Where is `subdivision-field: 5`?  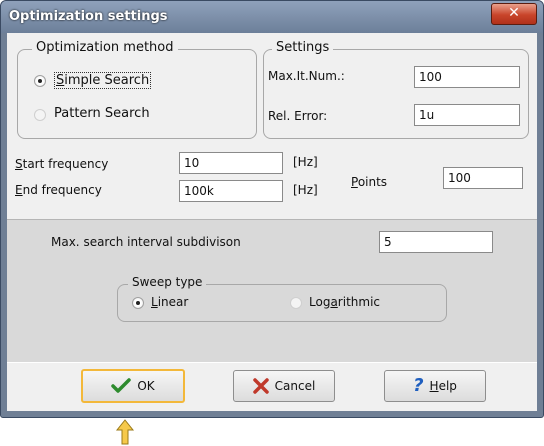 subdivision-field: 5 is located at coordinates (436, 242).